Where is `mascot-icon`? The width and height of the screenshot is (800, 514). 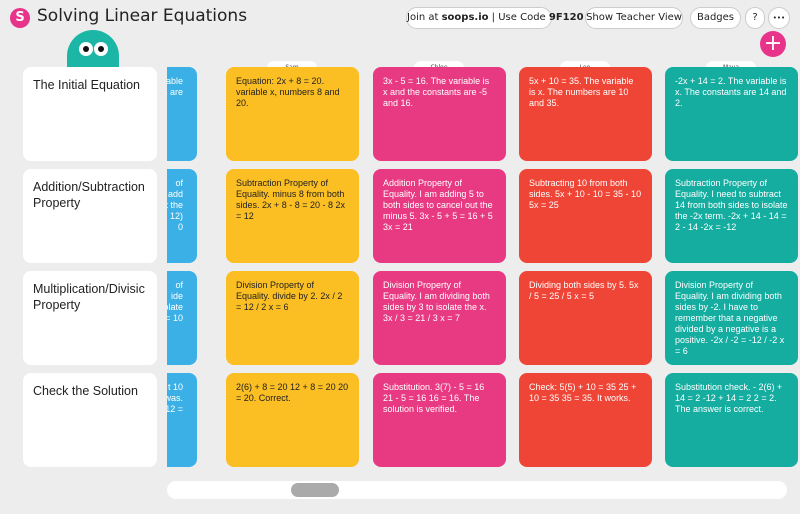
mascot-icon is located at coordinates (93, 50).